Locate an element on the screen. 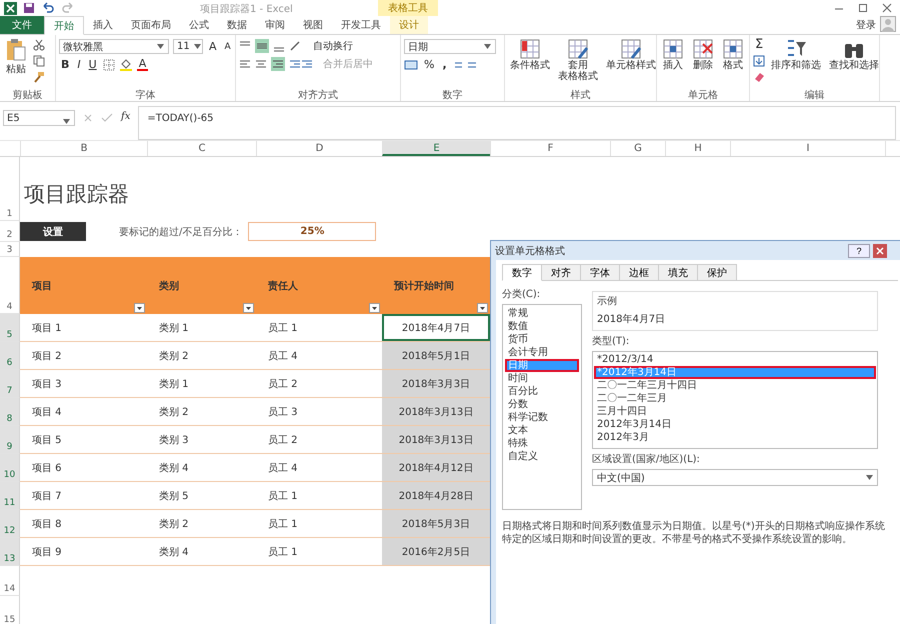 The image size is (900, 624). row-number: 15 is located at coordinates (10, 610).